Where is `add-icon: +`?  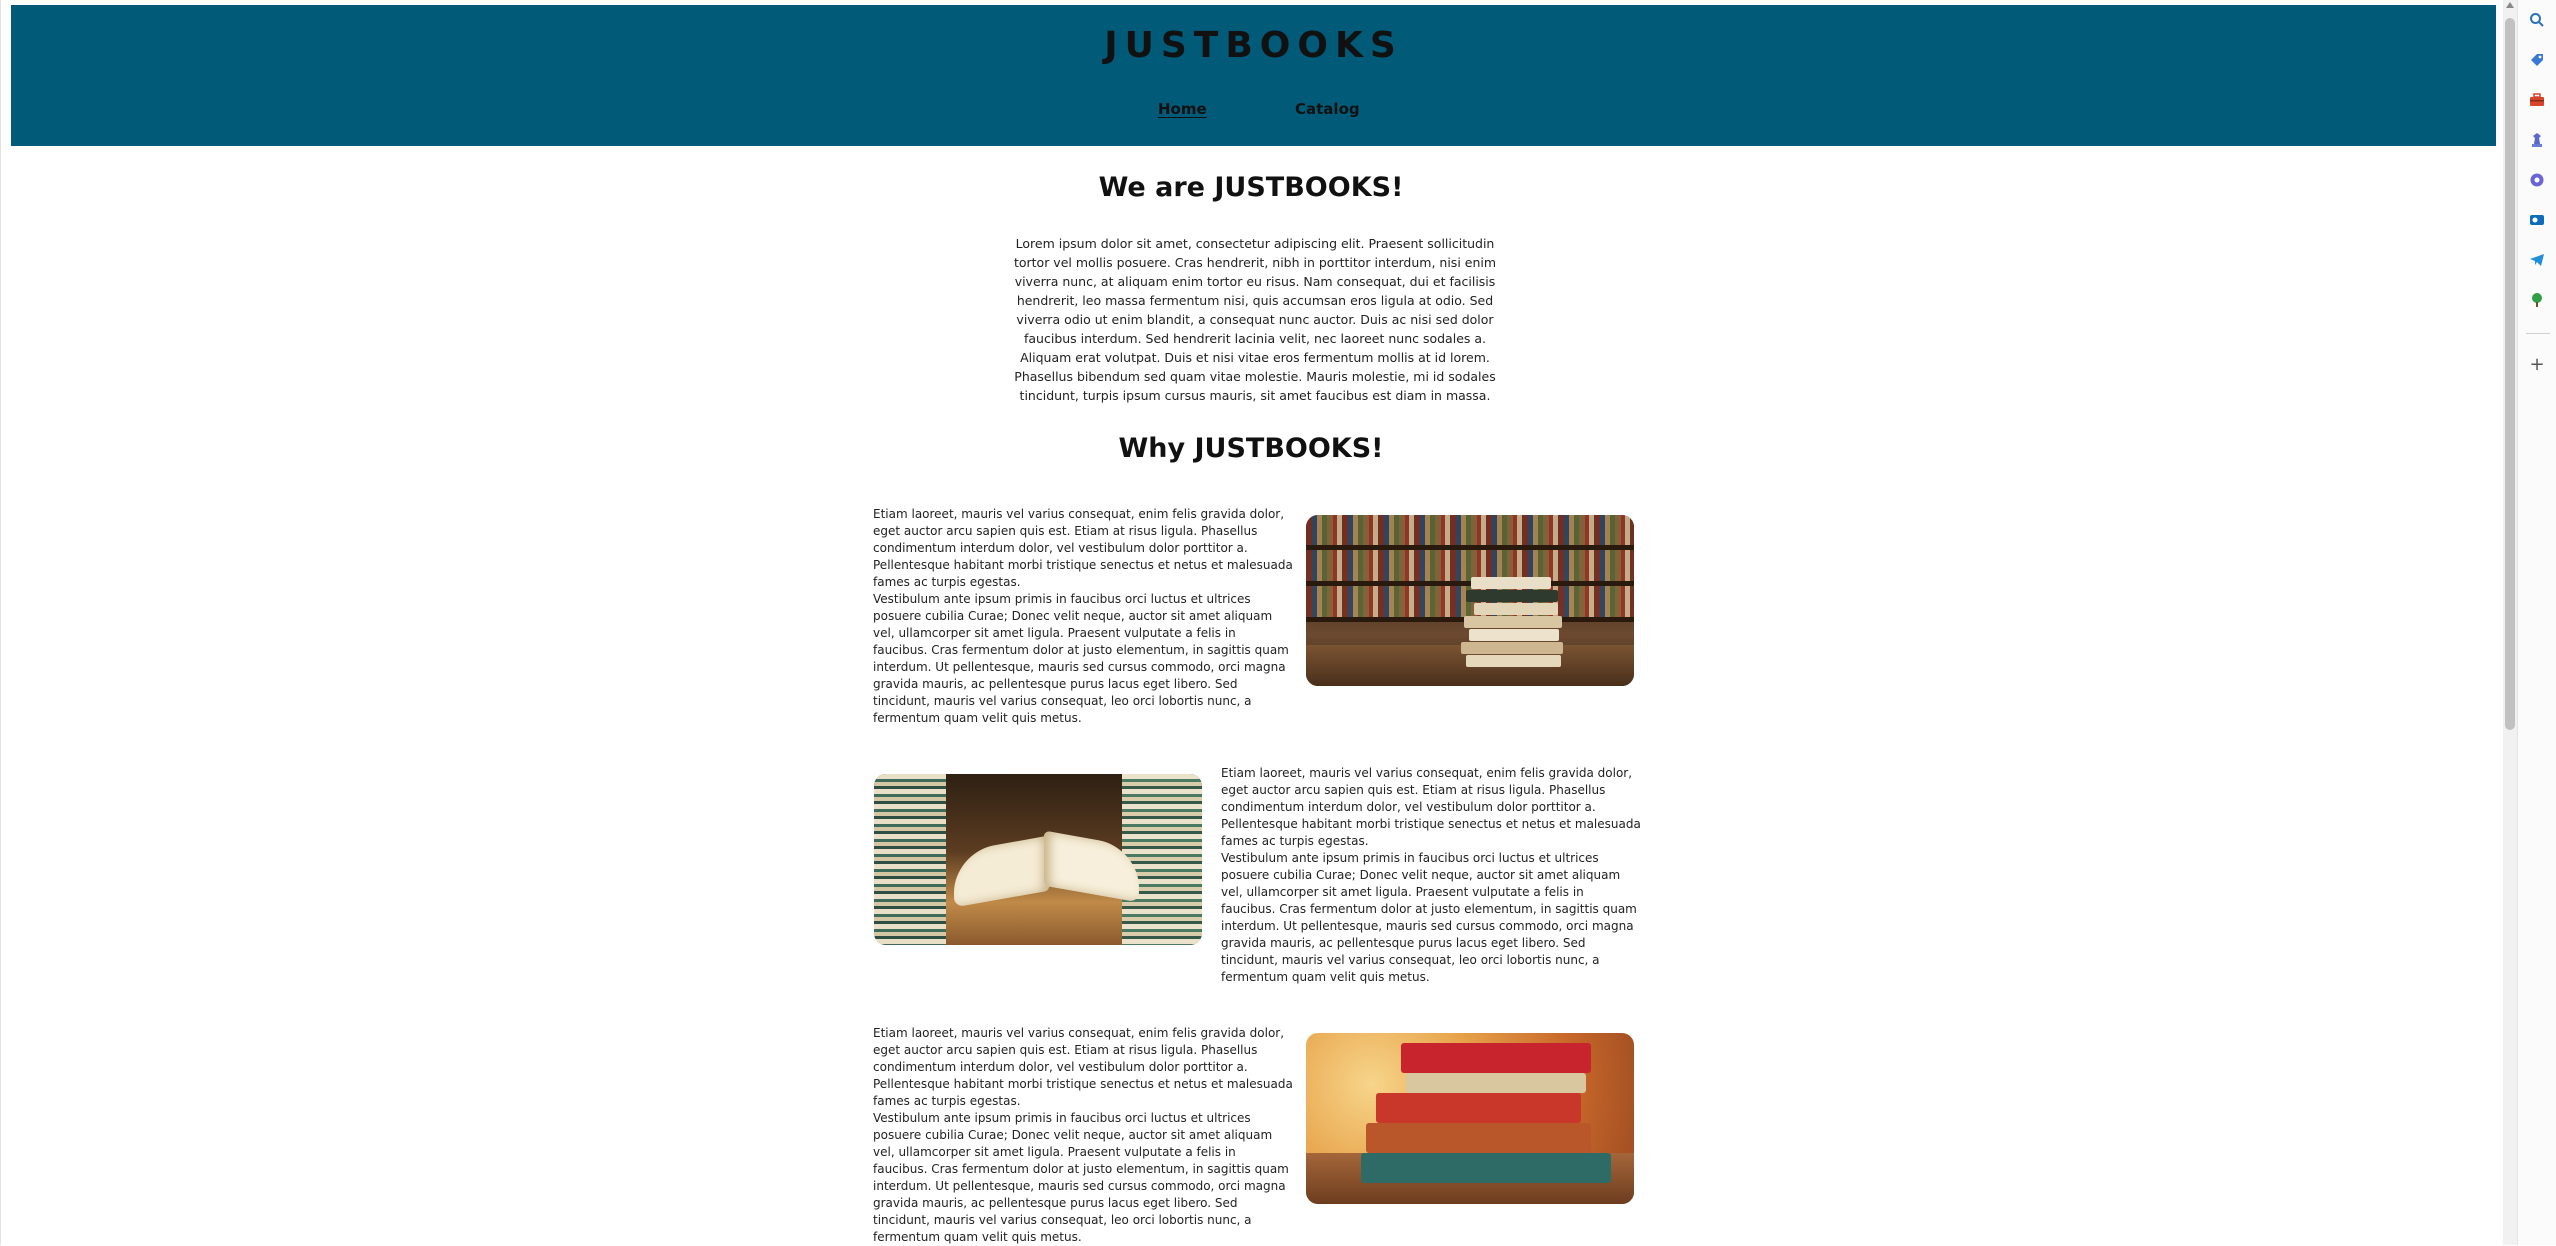
add-icon: + is located at coordinates (2537, 365).